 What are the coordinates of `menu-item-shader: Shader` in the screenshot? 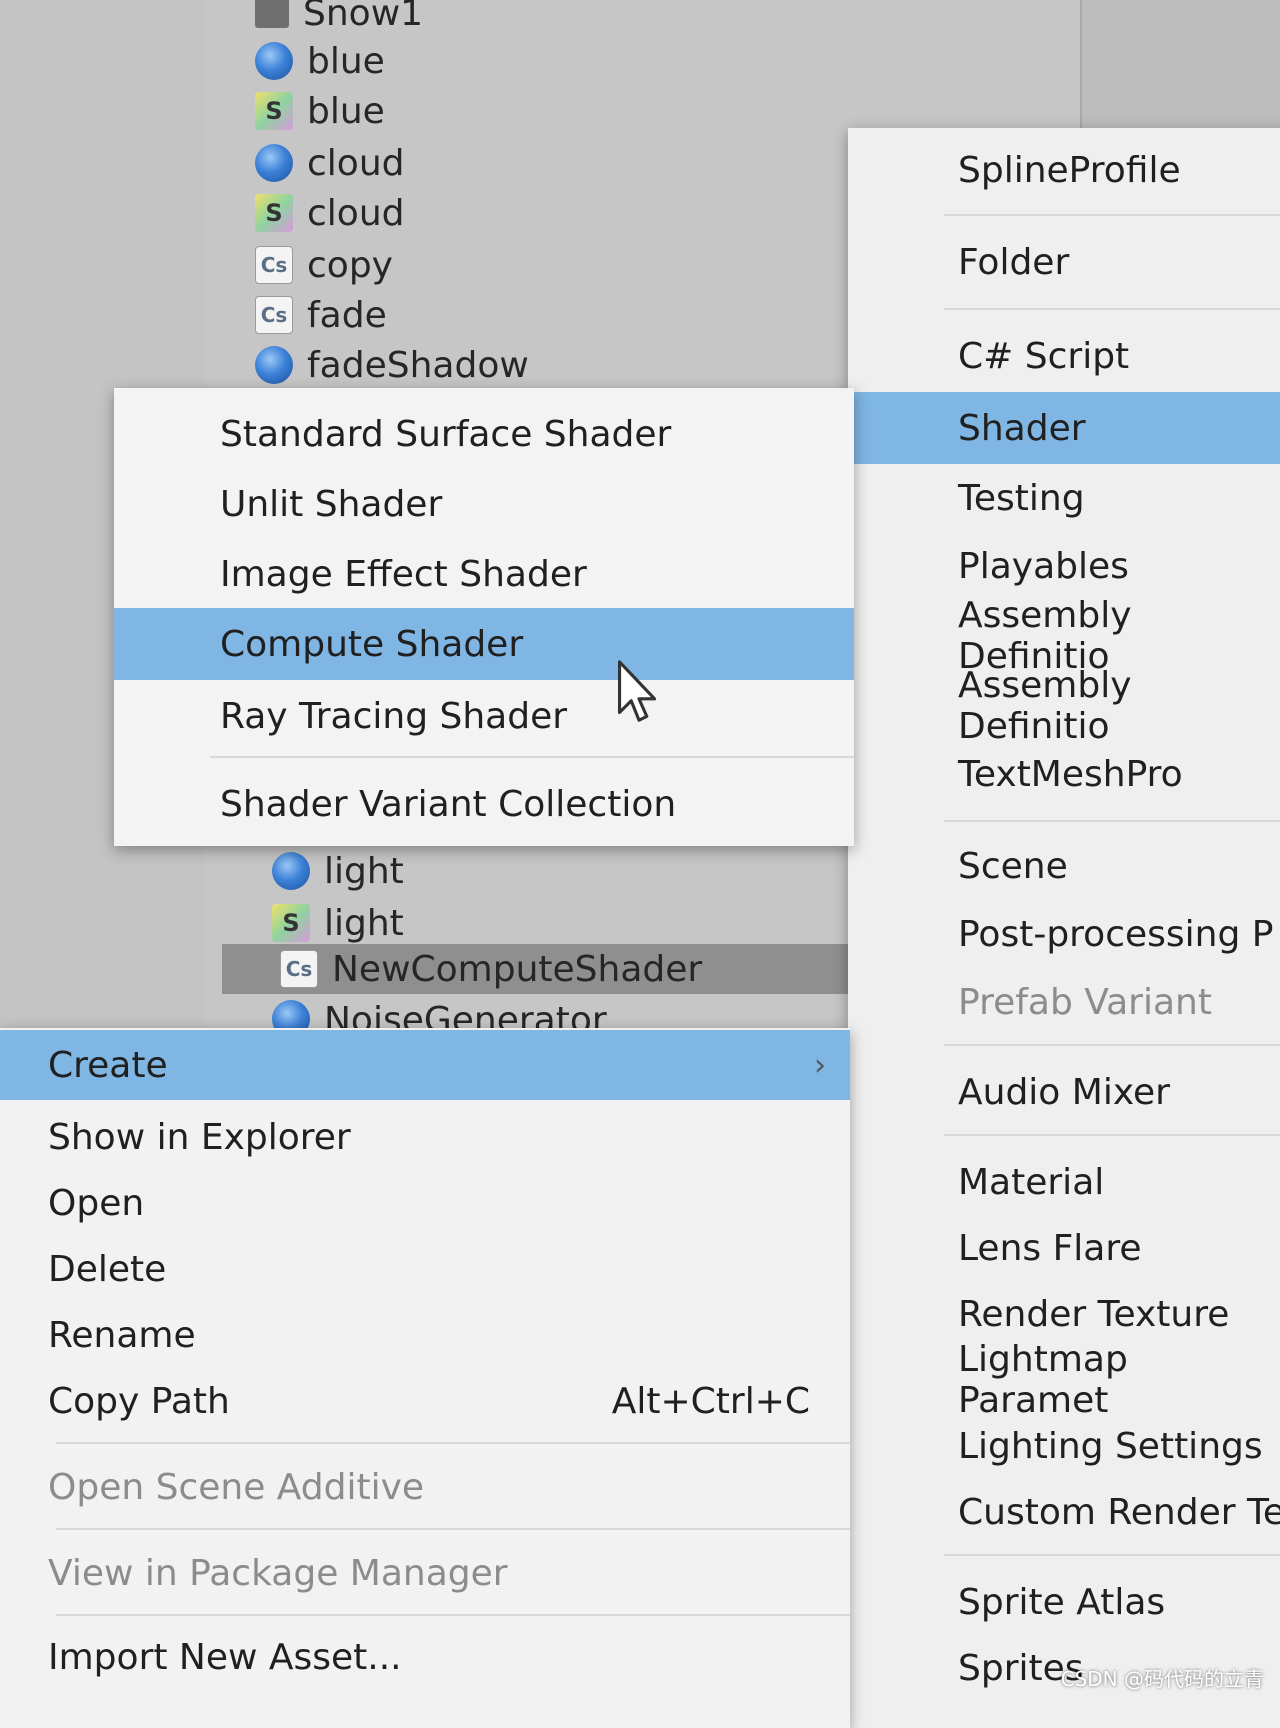 It's located at (1064, 428).